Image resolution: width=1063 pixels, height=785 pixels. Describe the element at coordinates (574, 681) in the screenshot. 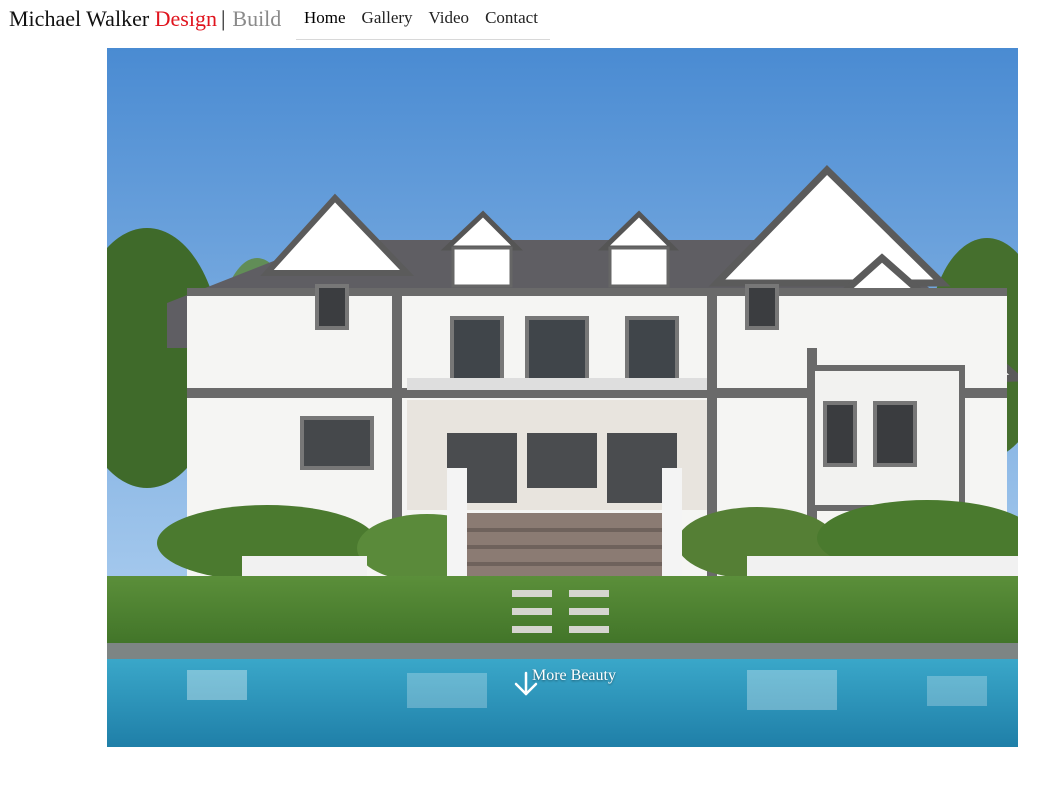

I see `more-beauty-button: More Beauty` at that location.